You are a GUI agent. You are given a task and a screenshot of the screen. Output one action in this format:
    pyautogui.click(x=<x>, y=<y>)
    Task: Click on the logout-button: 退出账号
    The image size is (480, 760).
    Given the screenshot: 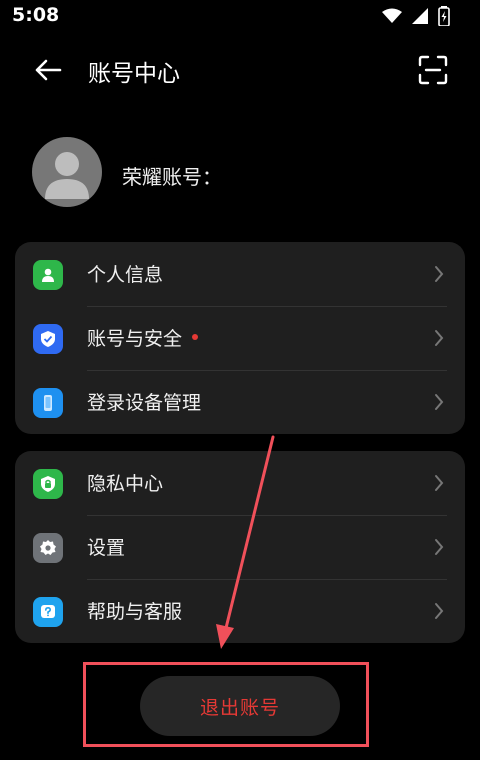 What is the action you would take?
    pyautogui.click(x=240, y=706)
    